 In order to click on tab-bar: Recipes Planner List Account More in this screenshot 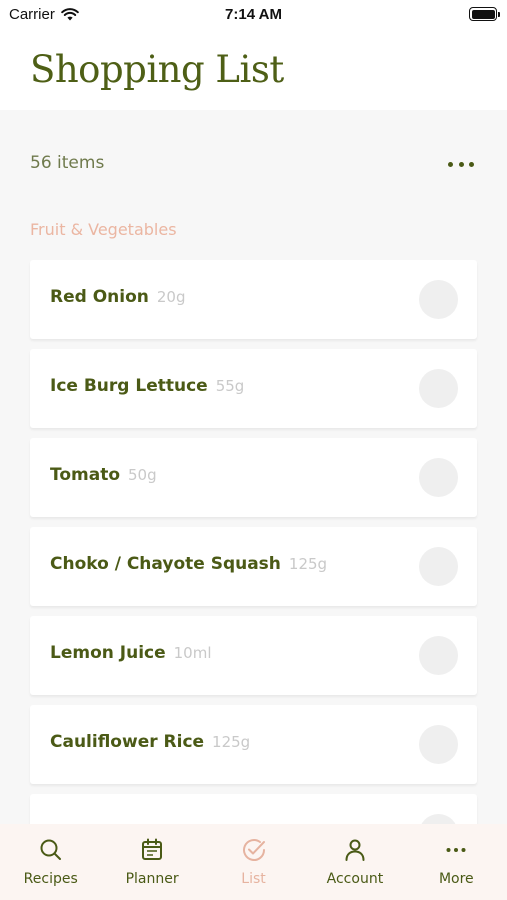, I will do `click(253, 862)`.